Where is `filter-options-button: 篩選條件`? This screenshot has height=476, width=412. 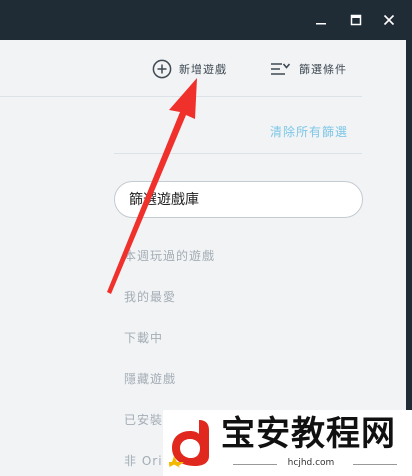
filter-options-button: 篩選條件 is located at coordinates (308, 69).